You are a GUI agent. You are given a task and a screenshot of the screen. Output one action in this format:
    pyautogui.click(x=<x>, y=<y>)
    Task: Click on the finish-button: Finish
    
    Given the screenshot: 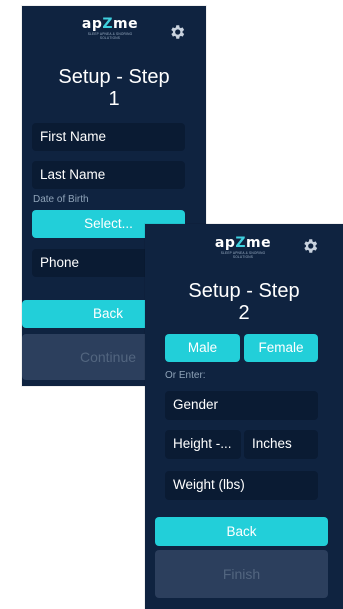 What is the action you would take?
    pyautogui.click(x=241, y=574)
    